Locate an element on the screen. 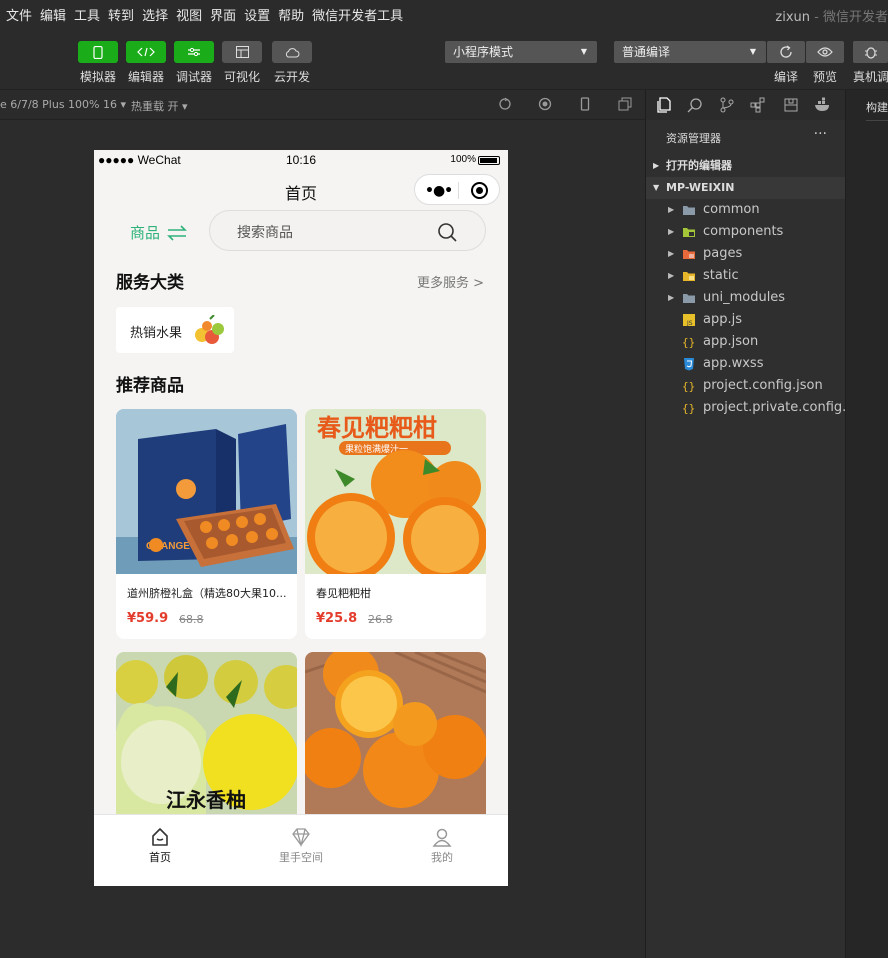 This screenshot has height=958, width=888. tree-item-label: pages is located at coordinates (723, 253).